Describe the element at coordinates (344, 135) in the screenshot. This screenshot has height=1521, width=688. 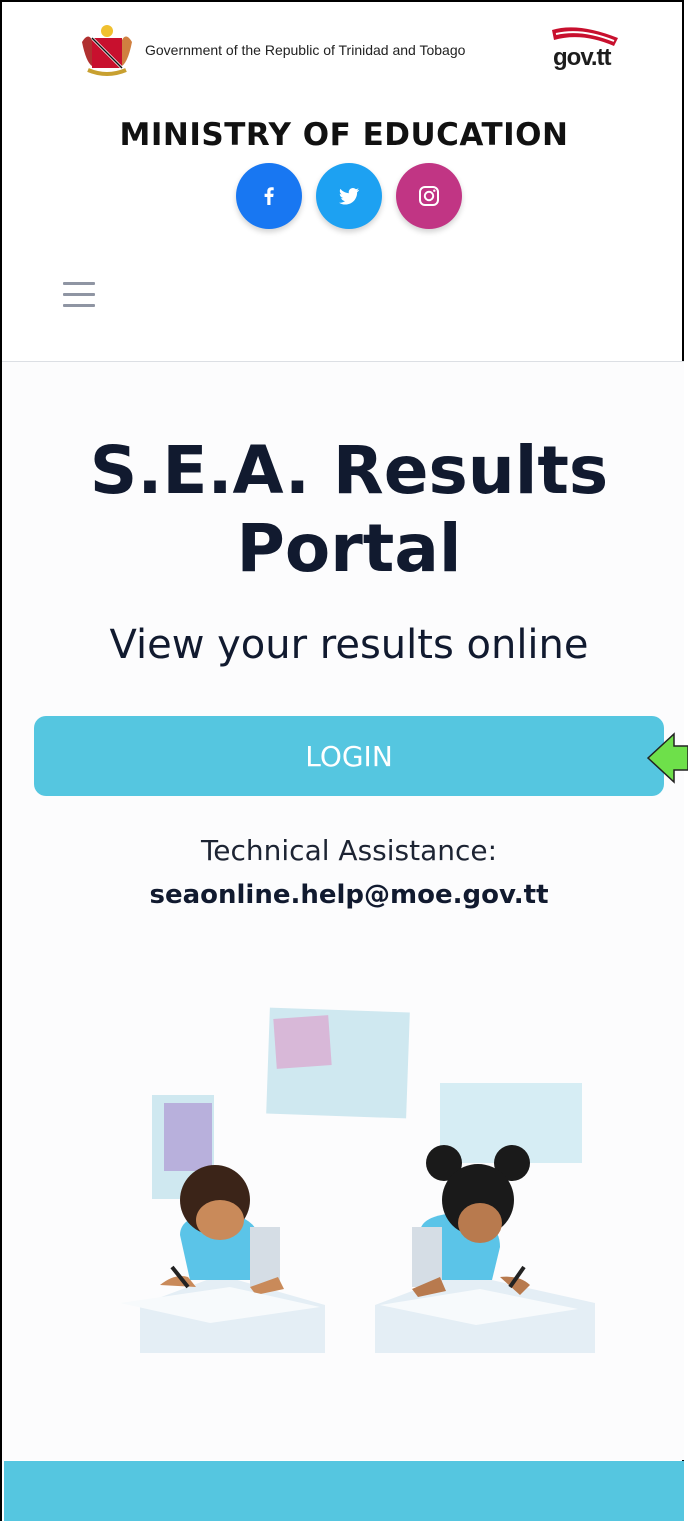
I see `ministry-title: MINISTRY OF EDUCATION` at that location.